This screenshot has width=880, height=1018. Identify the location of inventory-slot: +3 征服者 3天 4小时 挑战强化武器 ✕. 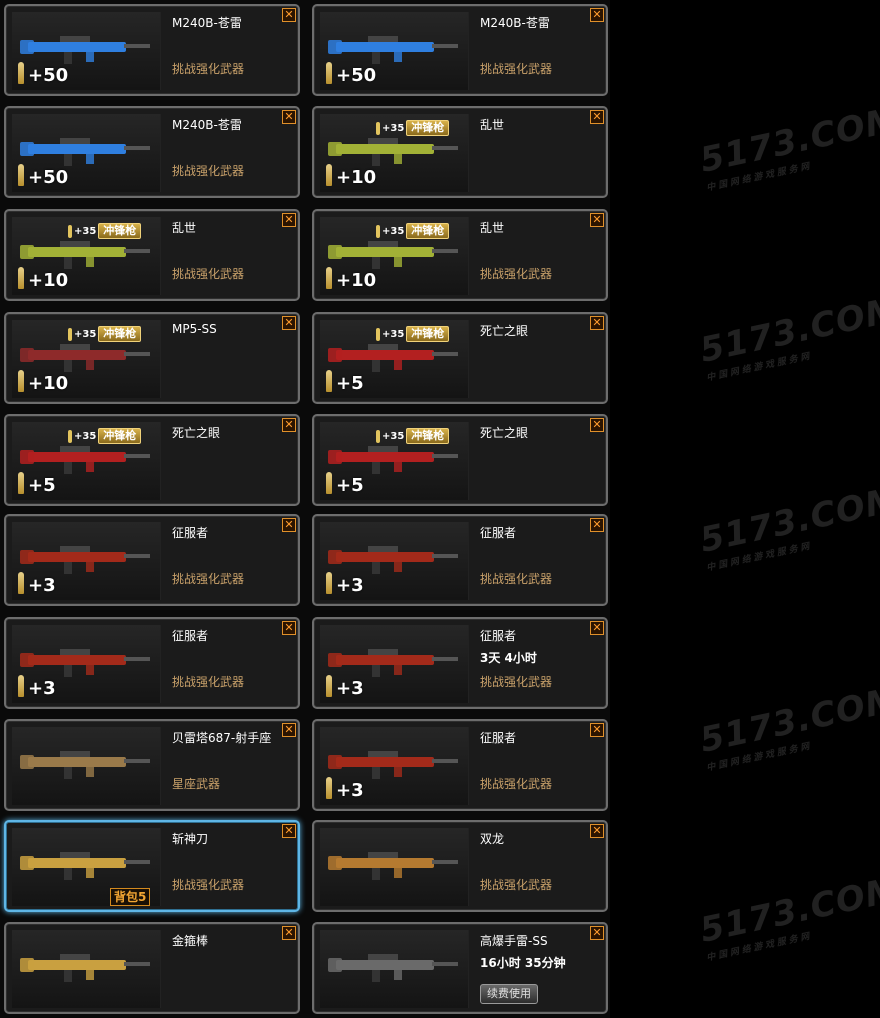
(460, 663).